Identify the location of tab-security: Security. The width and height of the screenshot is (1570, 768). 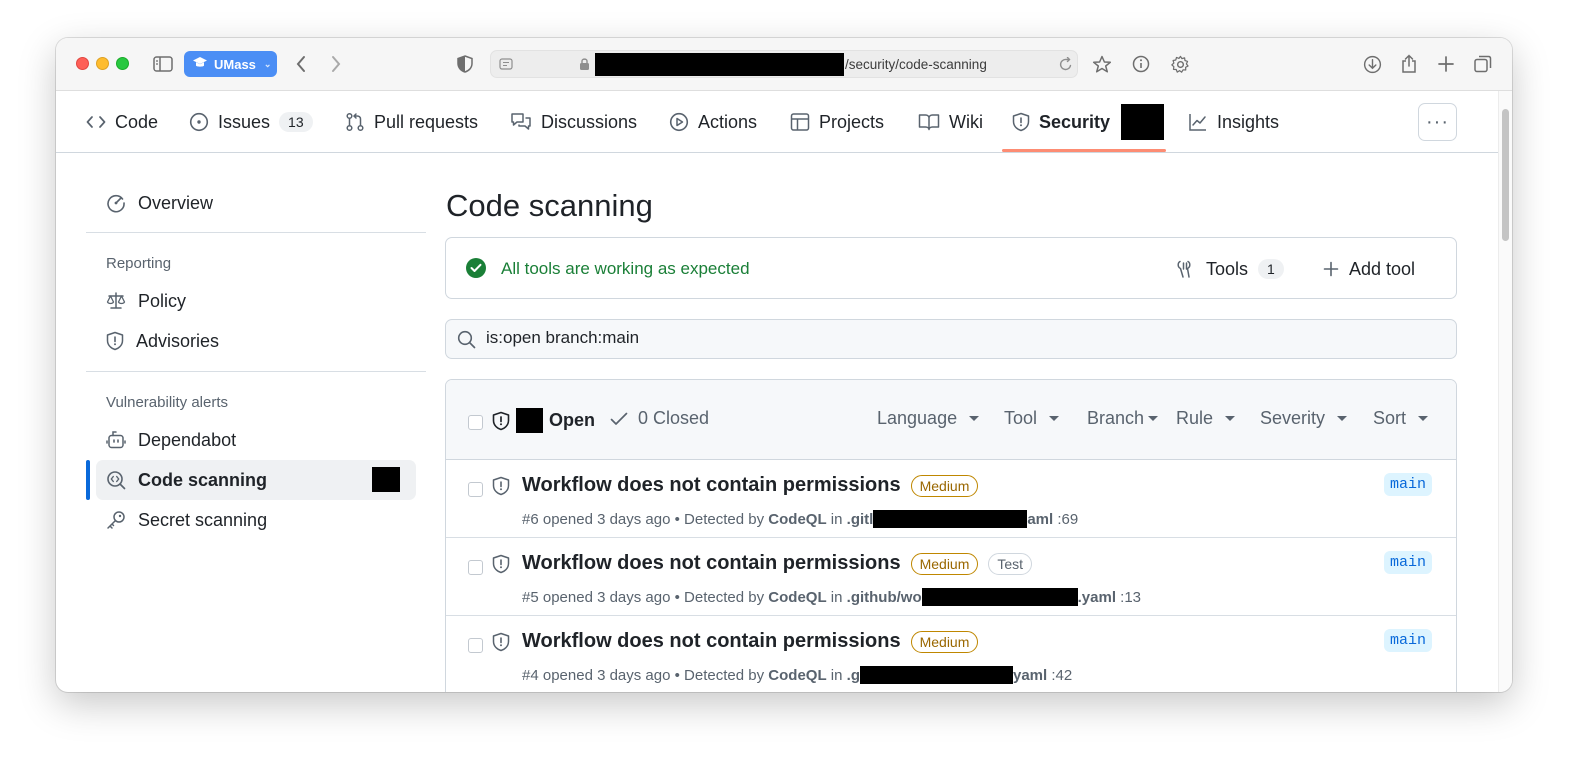
(1088, 122).